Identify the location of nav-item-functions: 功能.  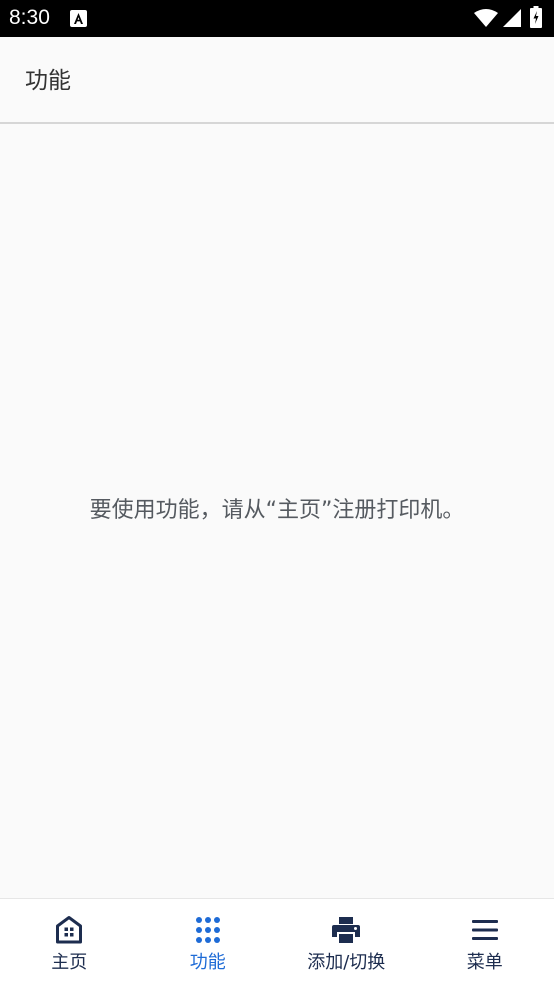
(208, 942).